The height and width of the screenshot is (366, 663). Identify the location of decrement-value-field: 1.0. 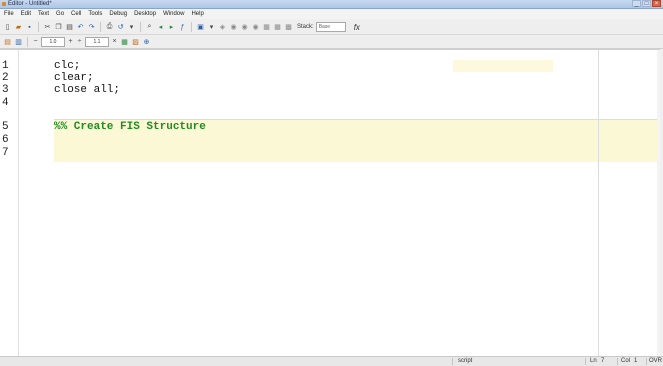
(53, 41).